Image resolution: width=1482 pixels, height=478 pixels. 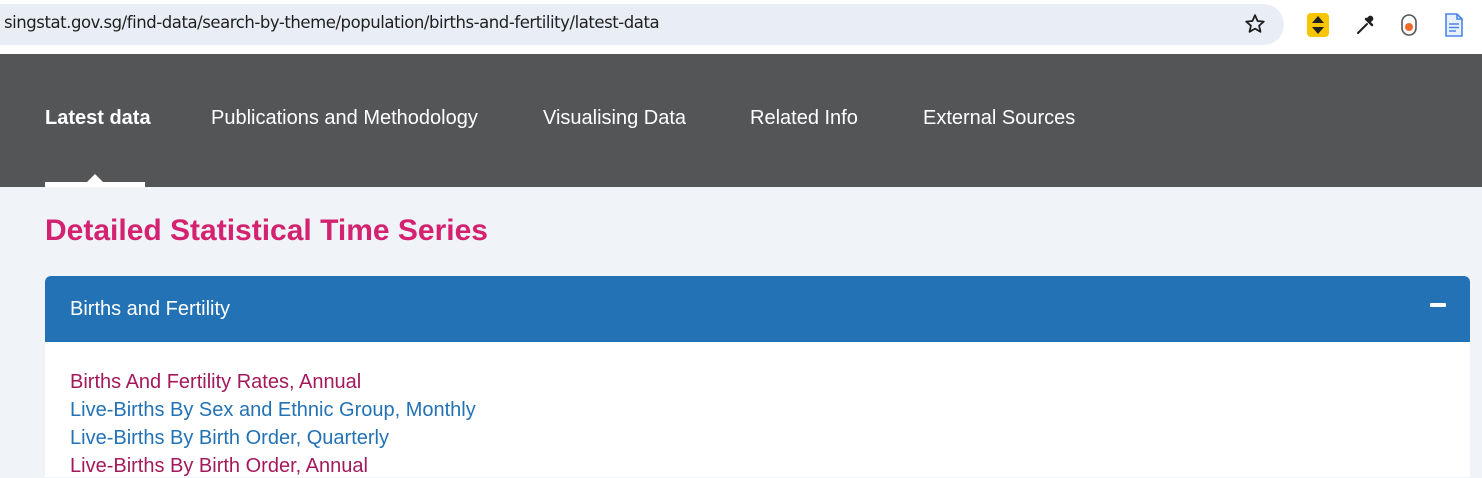 I want to click on nav-tab-publications-methodology: Publications and Methodology, so click(x=344, y=118).